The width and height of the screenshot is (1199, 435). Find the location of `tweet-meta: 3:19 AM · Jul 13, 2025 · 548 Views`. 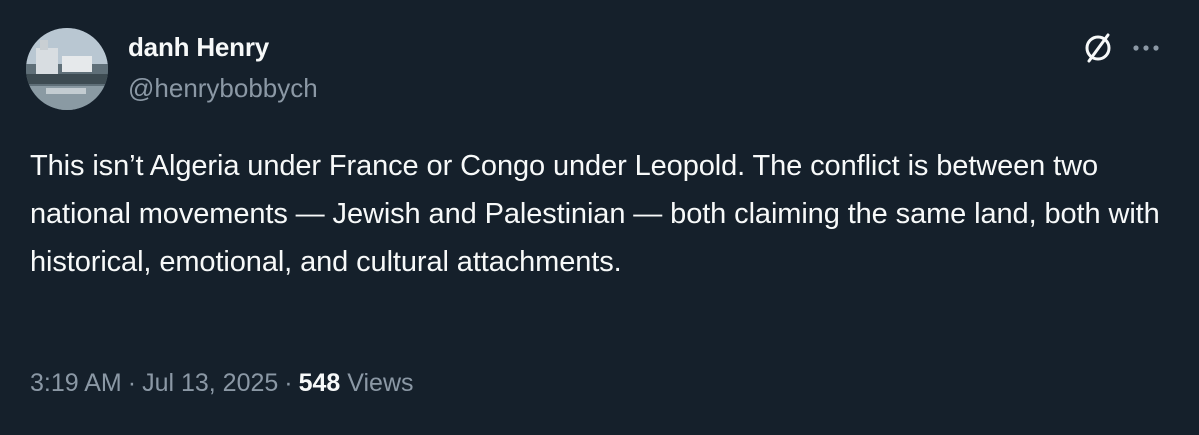

tweet-meta: 3:19 AM · Jul 13, 2025 · 548 Views is located at coordinates (222, 383).